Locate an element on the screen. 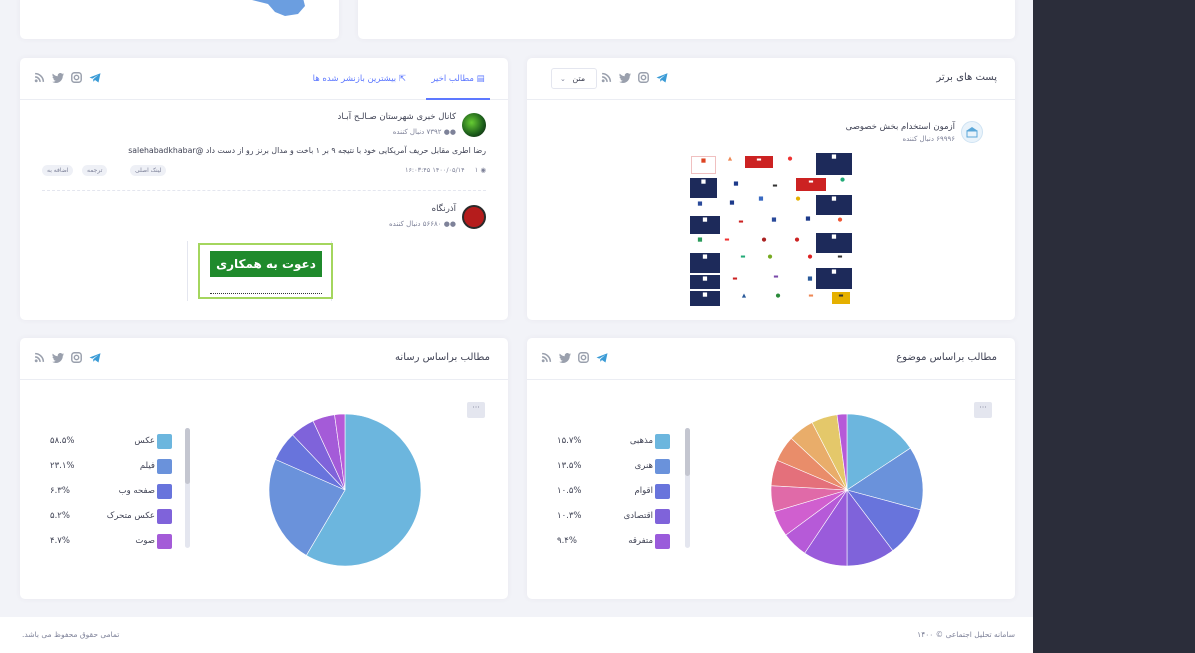  post-avatar is located at coordinates (474, 125).